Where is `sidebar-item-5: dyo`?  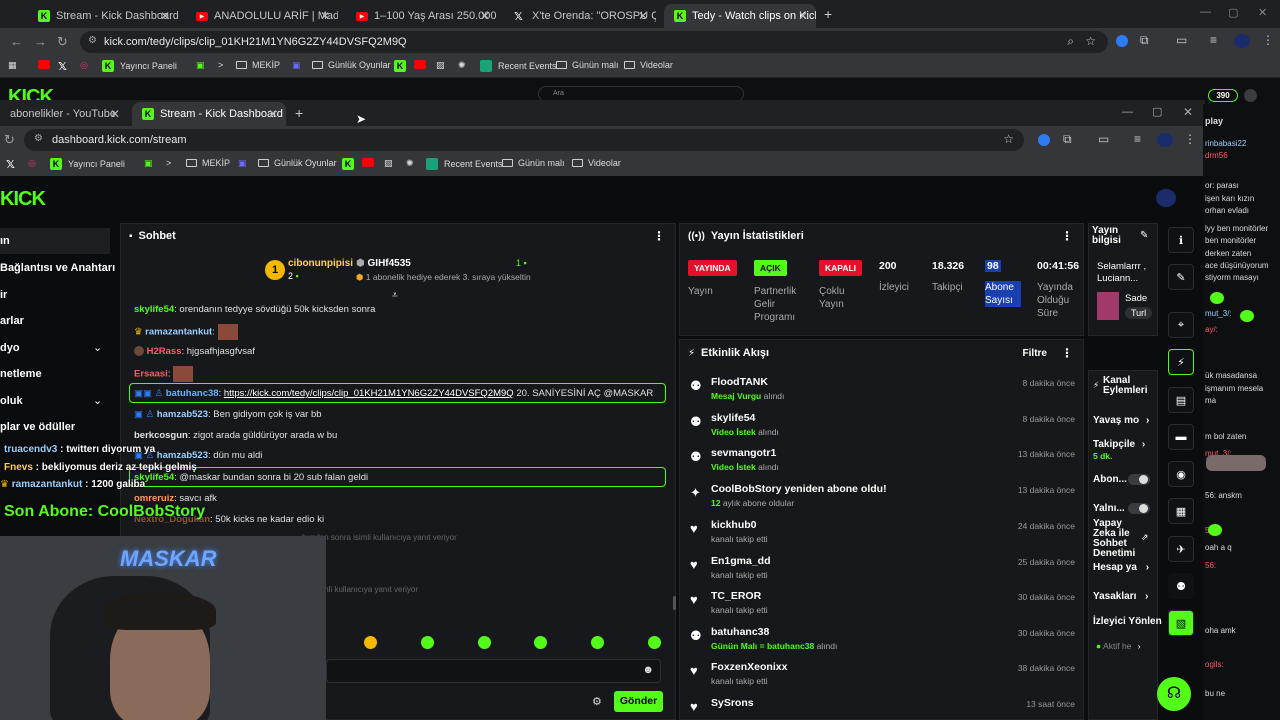
sidebar-item-5: dyo is located at coordinates (10, 348).